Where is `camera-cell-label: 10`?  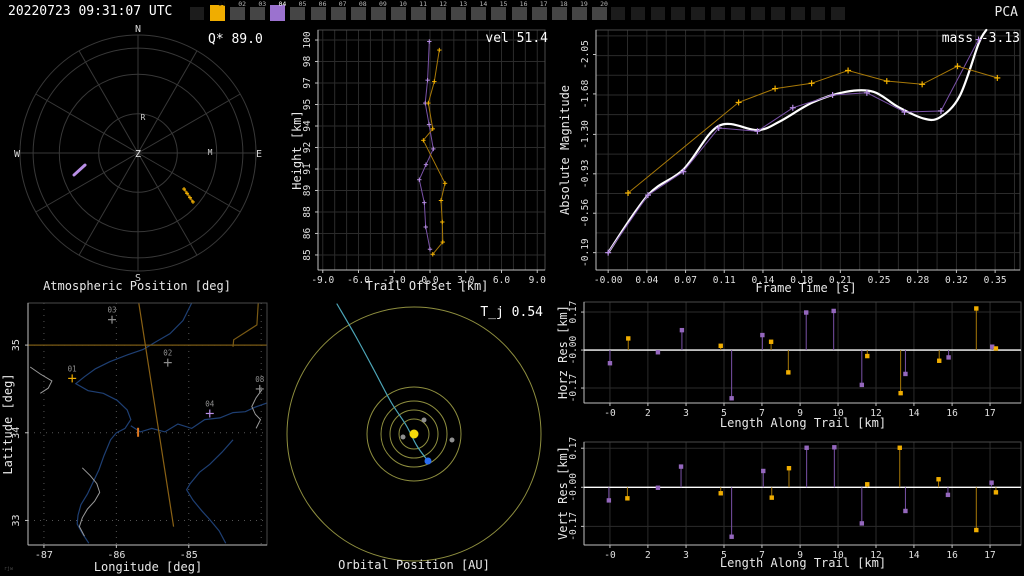 camera-cell-label: 10 is located at coordinates (403, 4).